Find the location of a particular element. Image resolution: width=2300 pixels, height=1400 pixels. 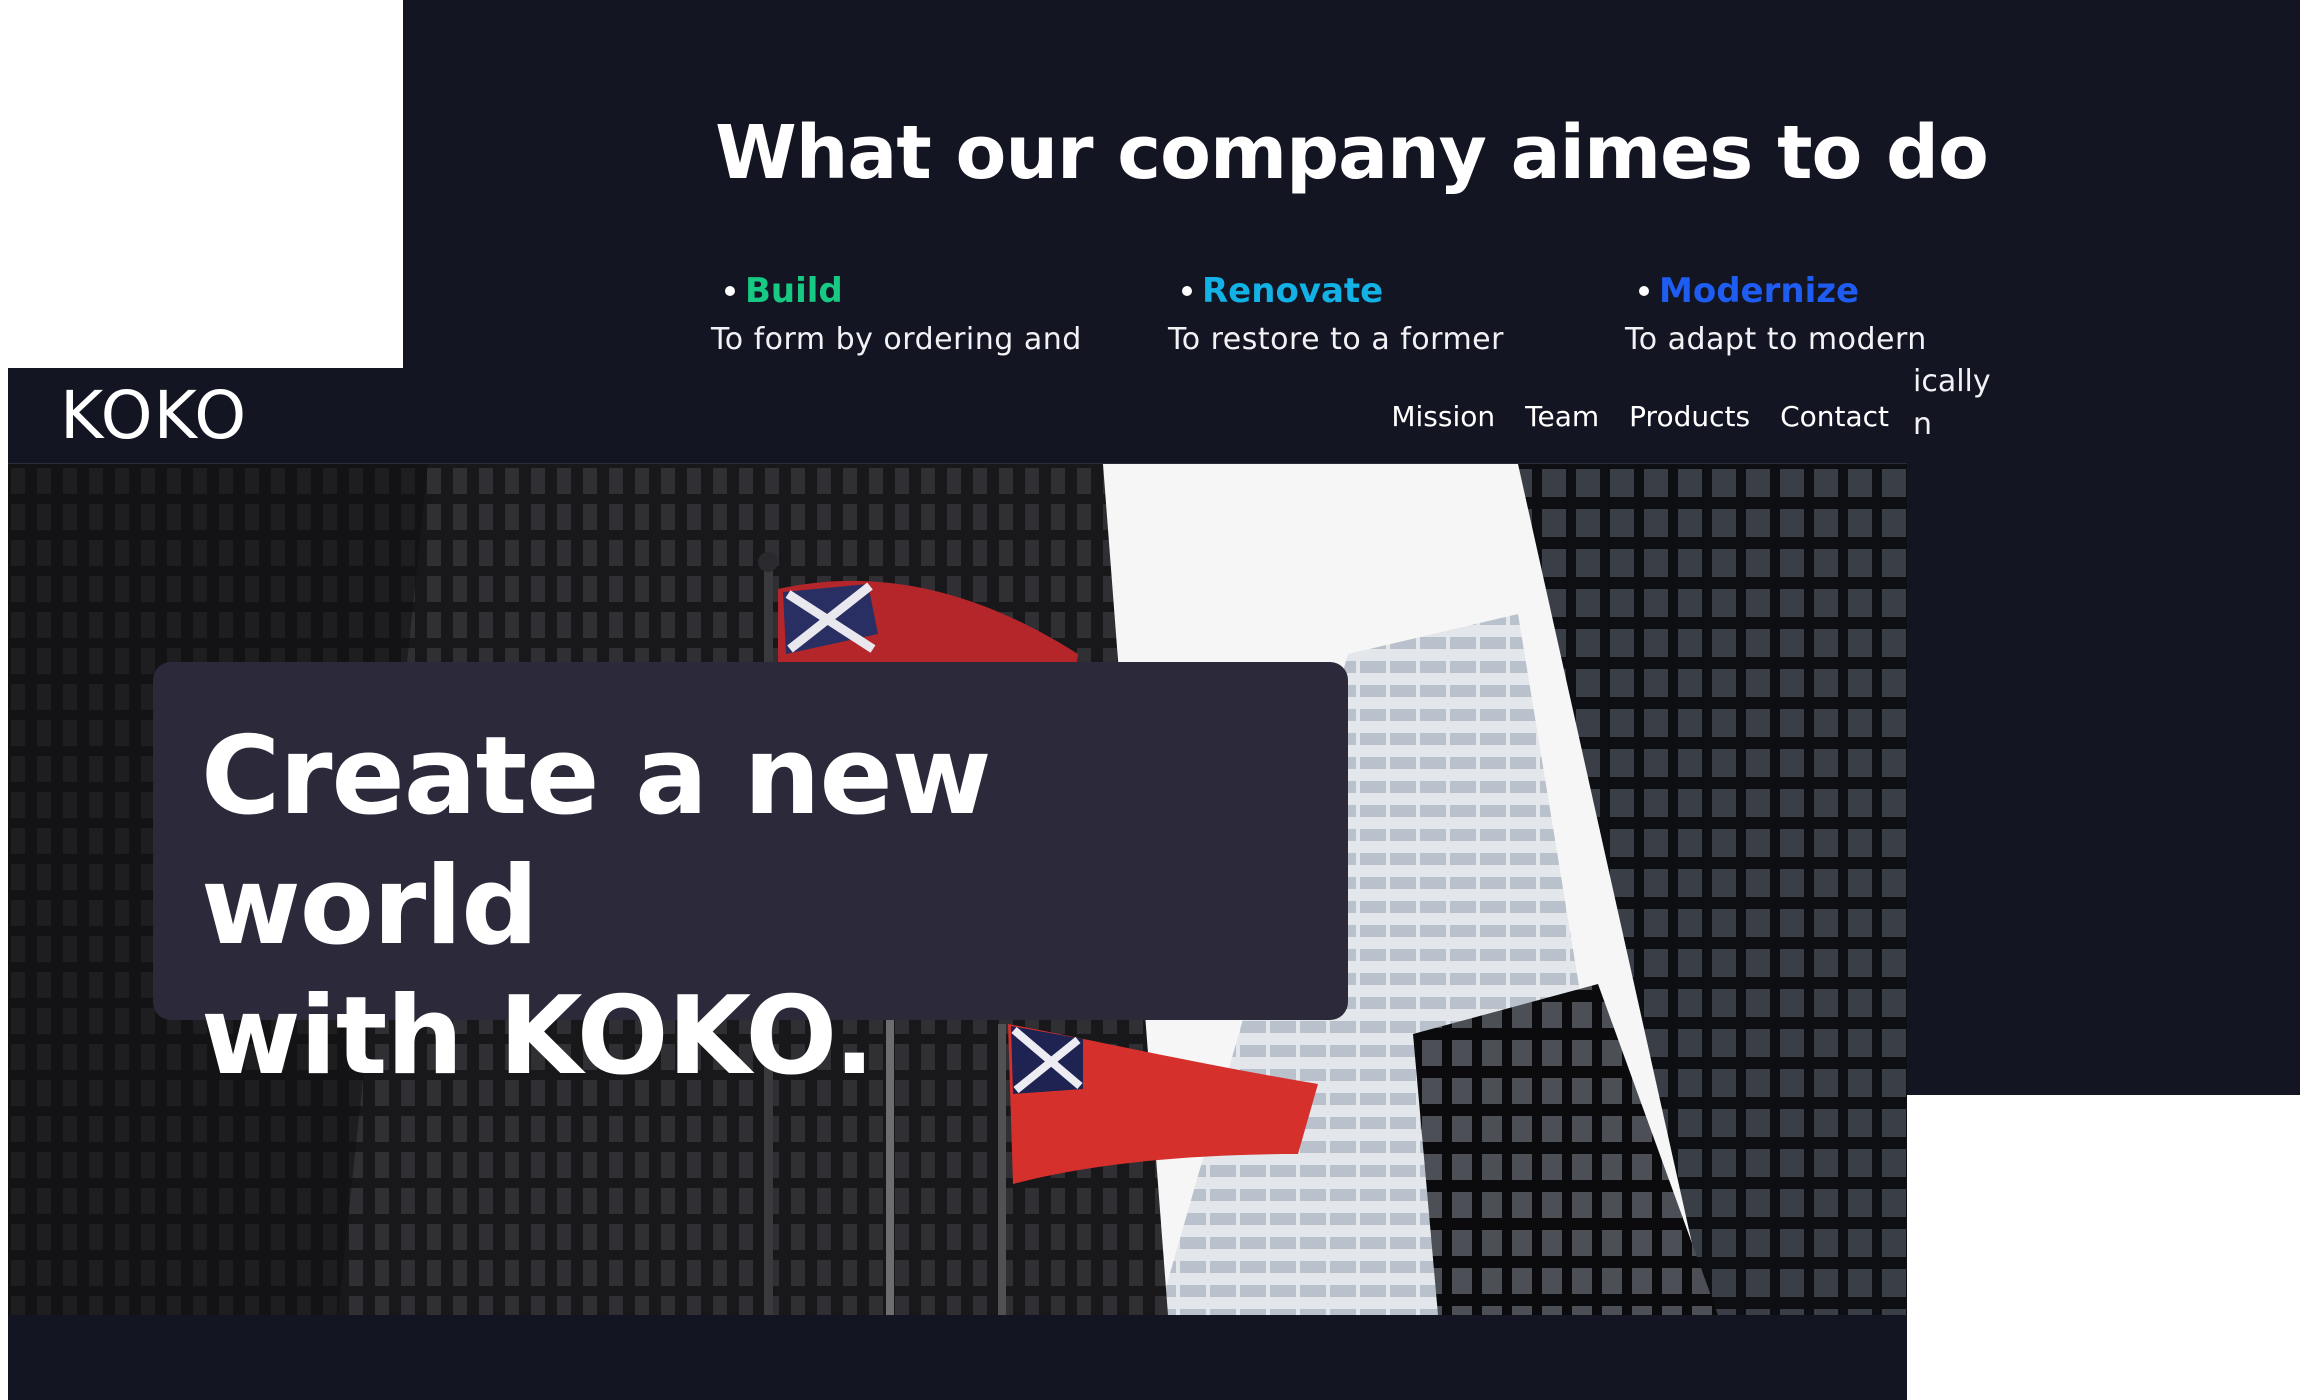

aim-renovate-label: Renovate is located at coordinates (1293, 291).